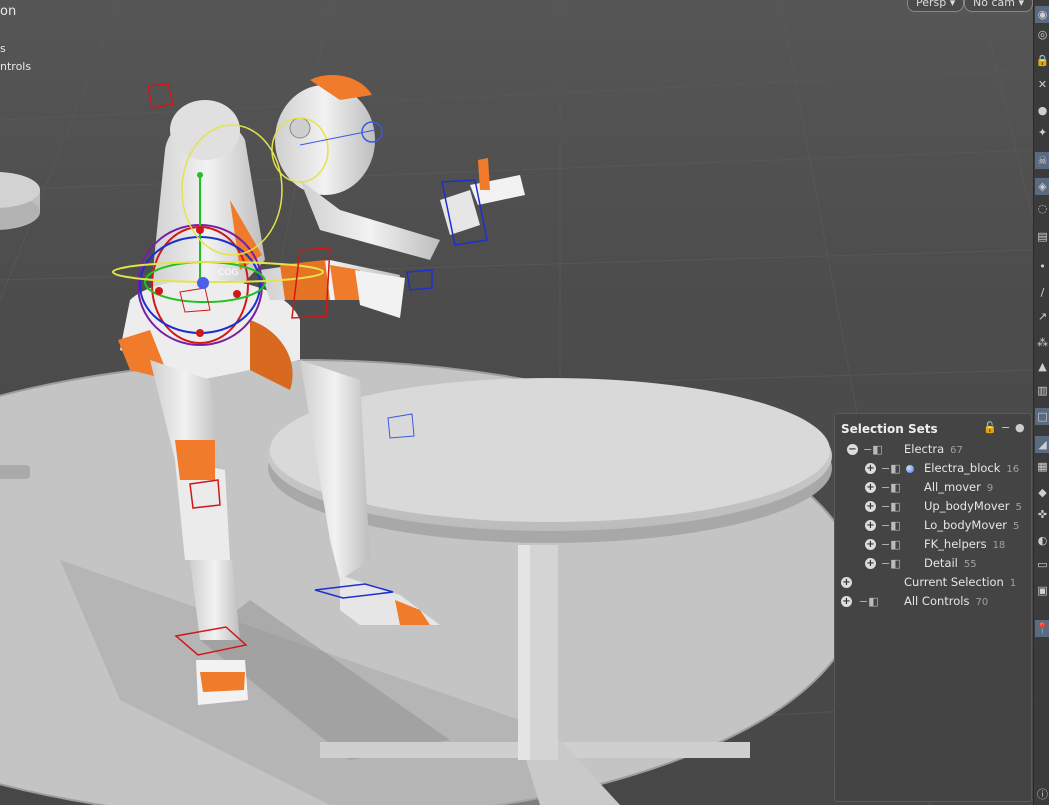 The image size is (1049, 805). What do you see at coordinates (1042, 34) in the screenshot?
I see `spiral-icon: ◎` at bounding box center [1042, 34].